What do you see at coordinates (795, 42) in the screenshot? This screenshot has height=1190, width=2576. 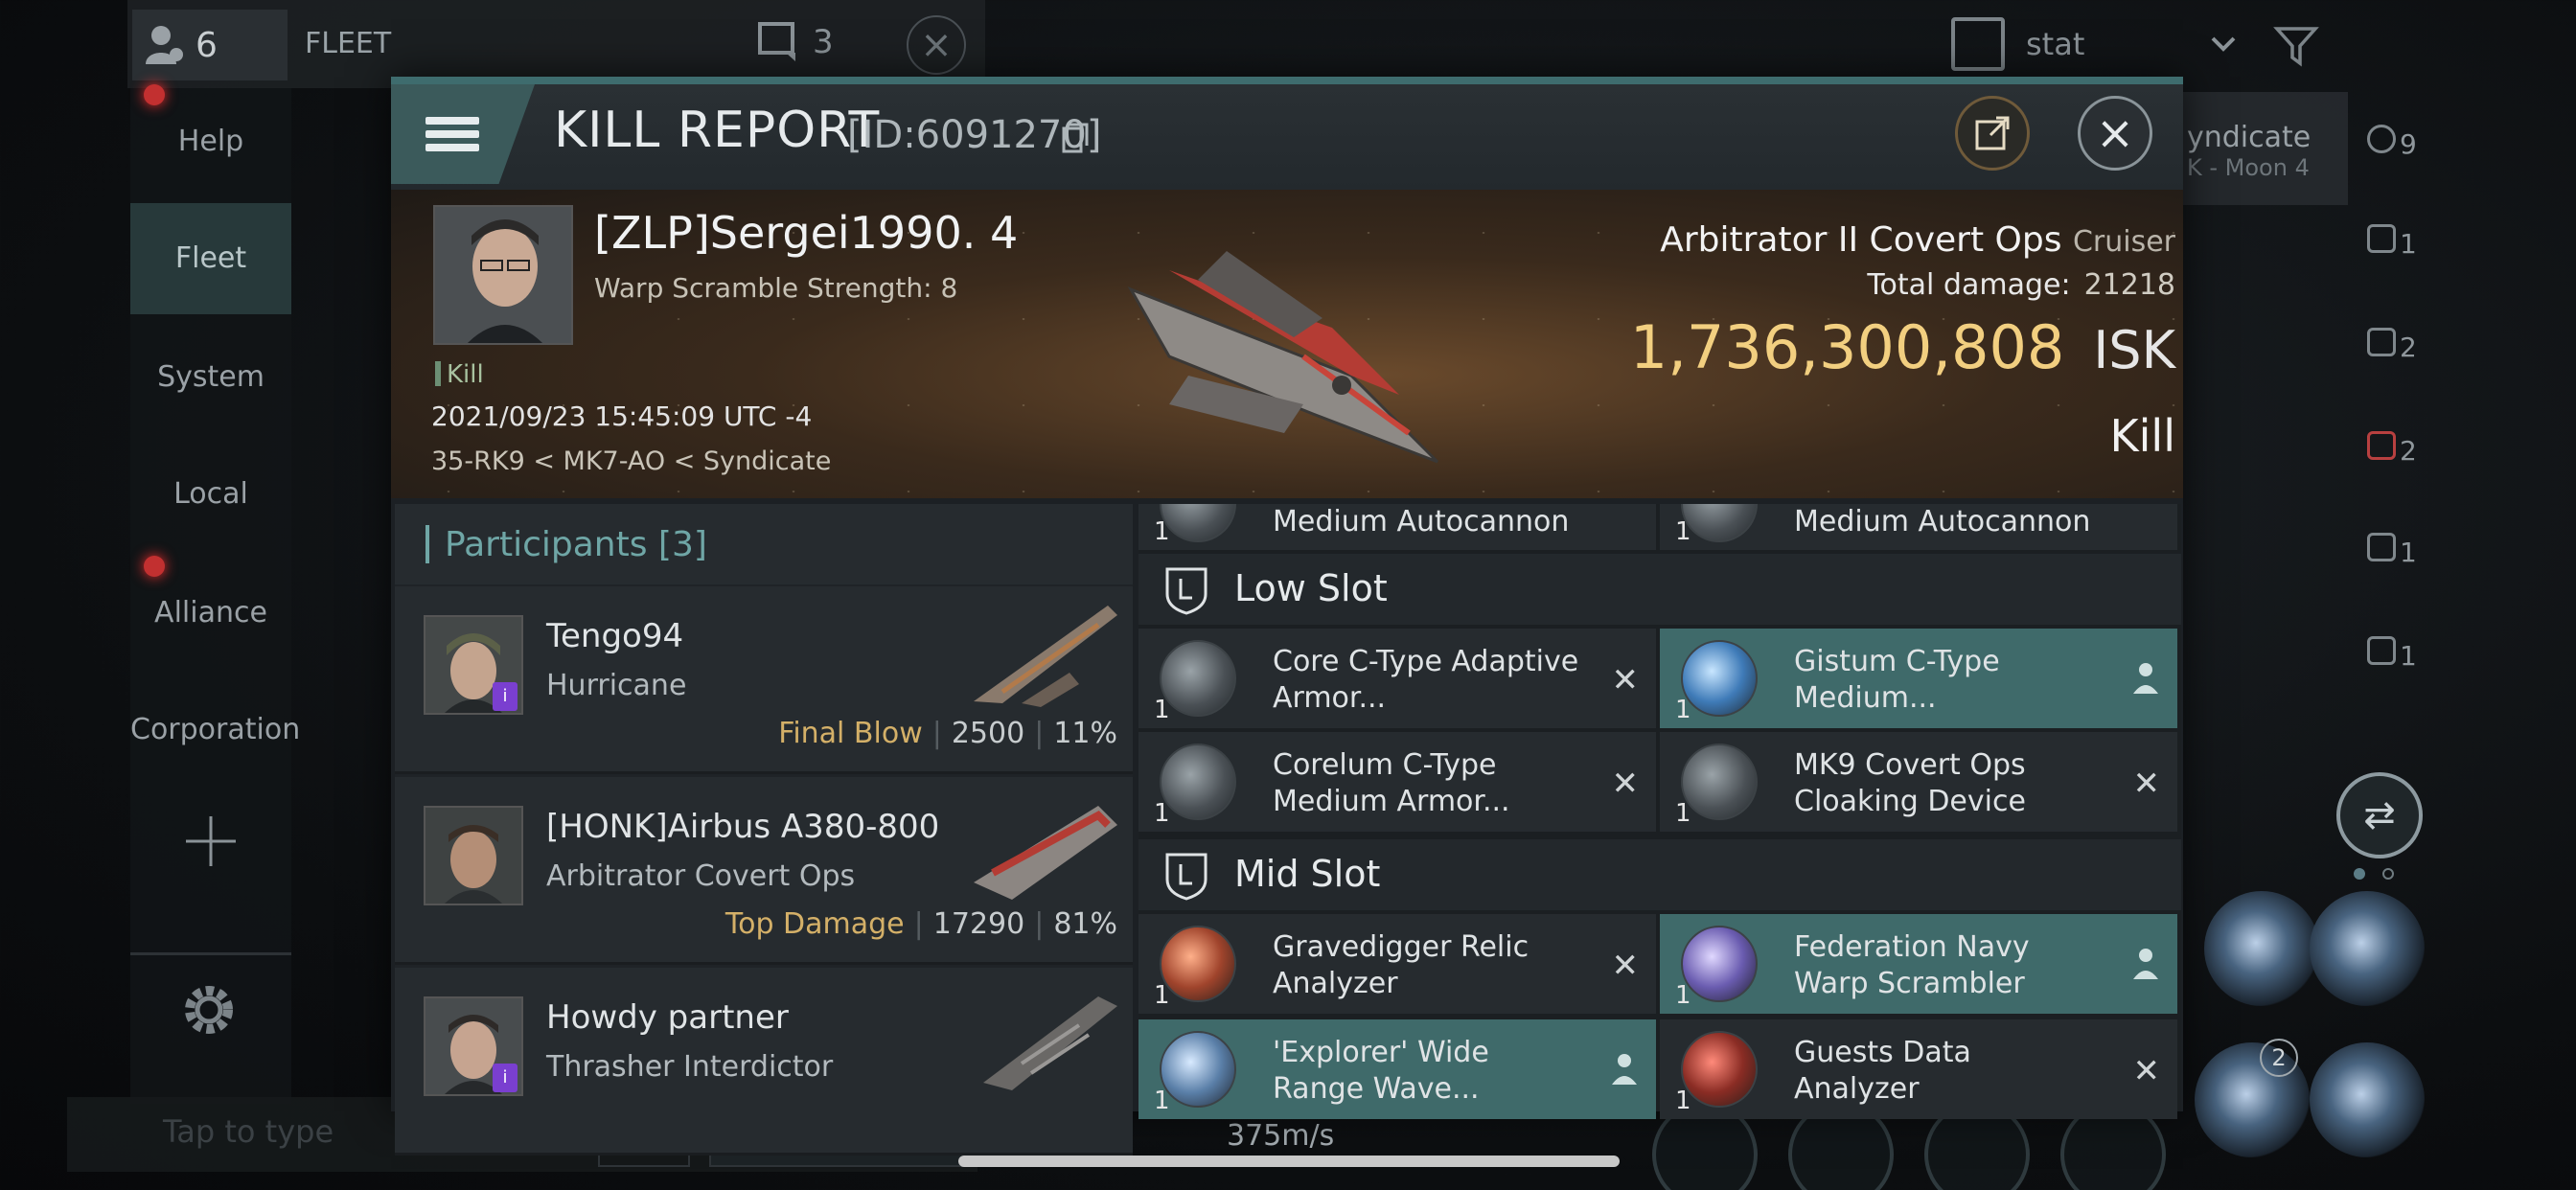 I see `chat-count: 3` at bounding box center [795, 42].